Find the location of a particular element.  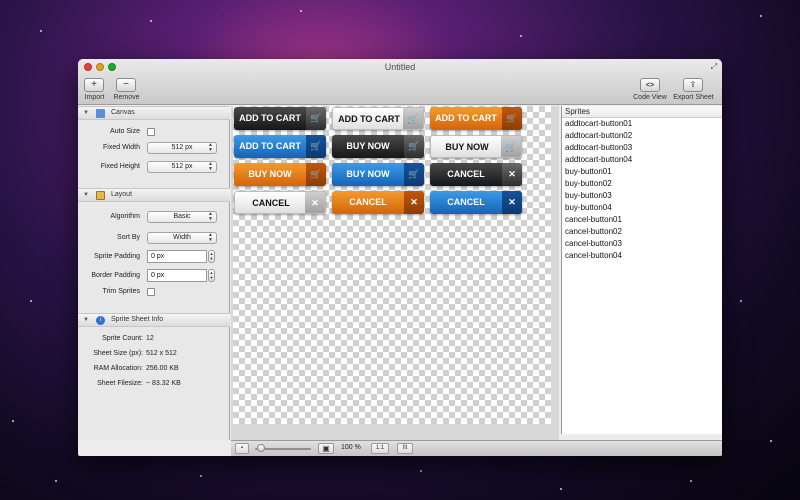

large-image-icon: ▣ is located at coordinates (326, 448).